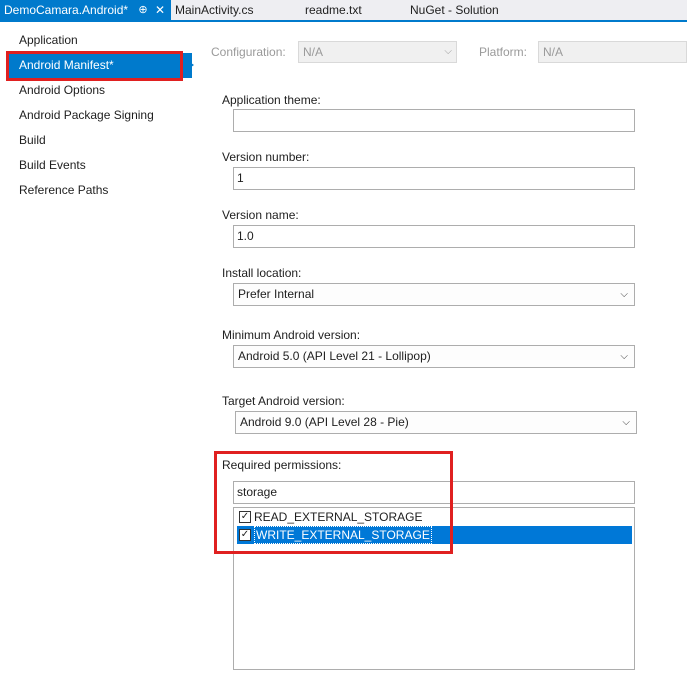 The image size is (687, 675). I want to click on version-number-input: 1, so click(434, 178).